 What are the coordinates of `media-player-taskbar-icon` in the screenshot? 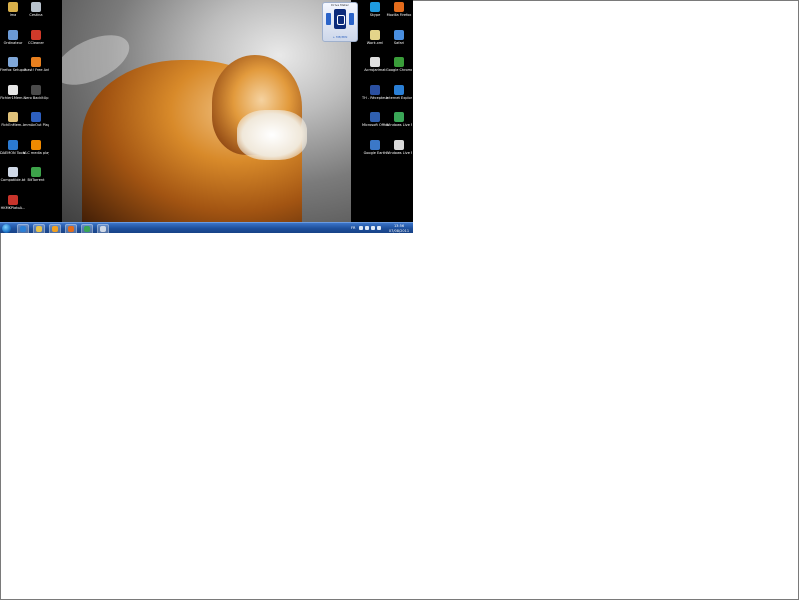 It's located at (55, 228).